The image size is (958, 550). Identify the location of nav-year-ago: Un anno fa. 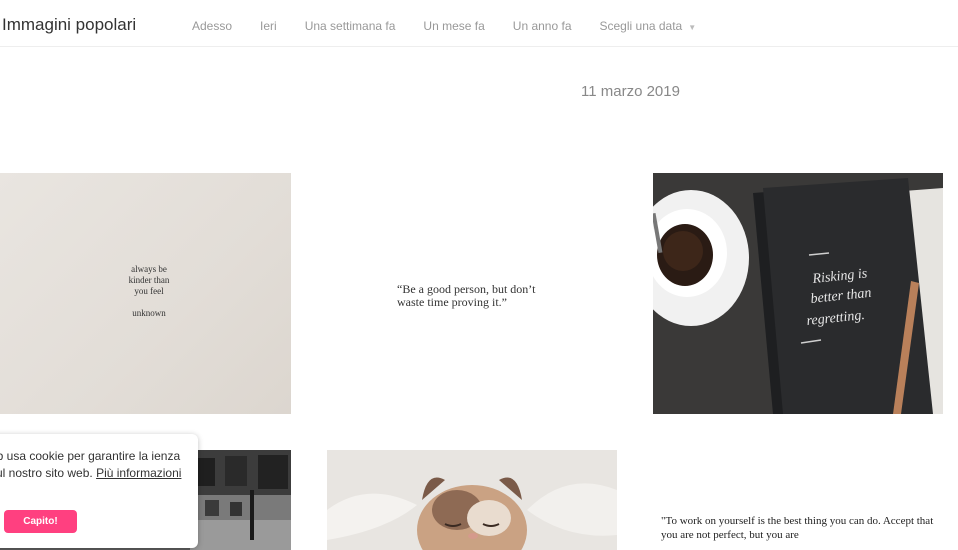
(542, 26).